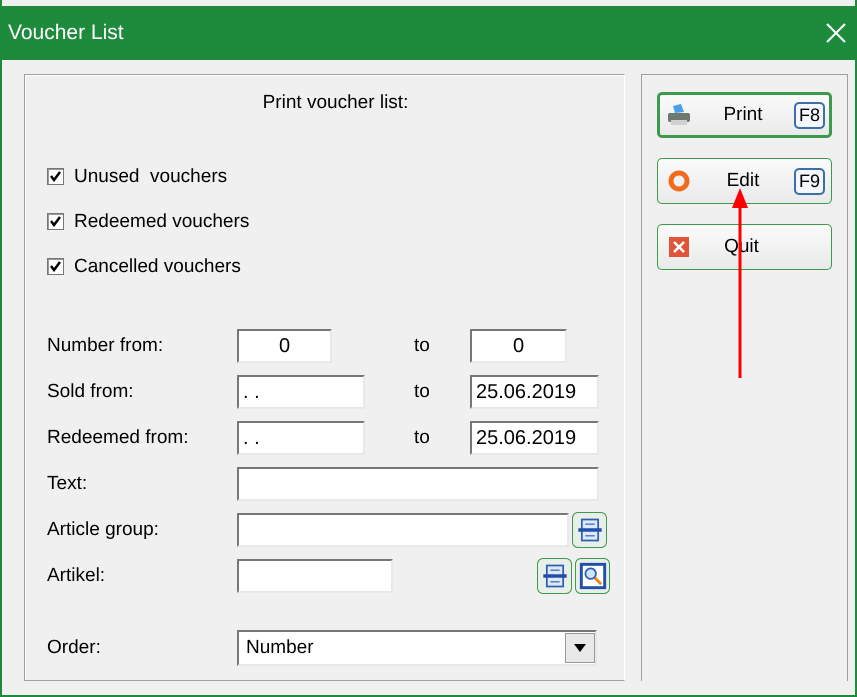  Describe the element at coordinates (66, 33) in the screenshot. I see `window-title: Voucher List` at that location.